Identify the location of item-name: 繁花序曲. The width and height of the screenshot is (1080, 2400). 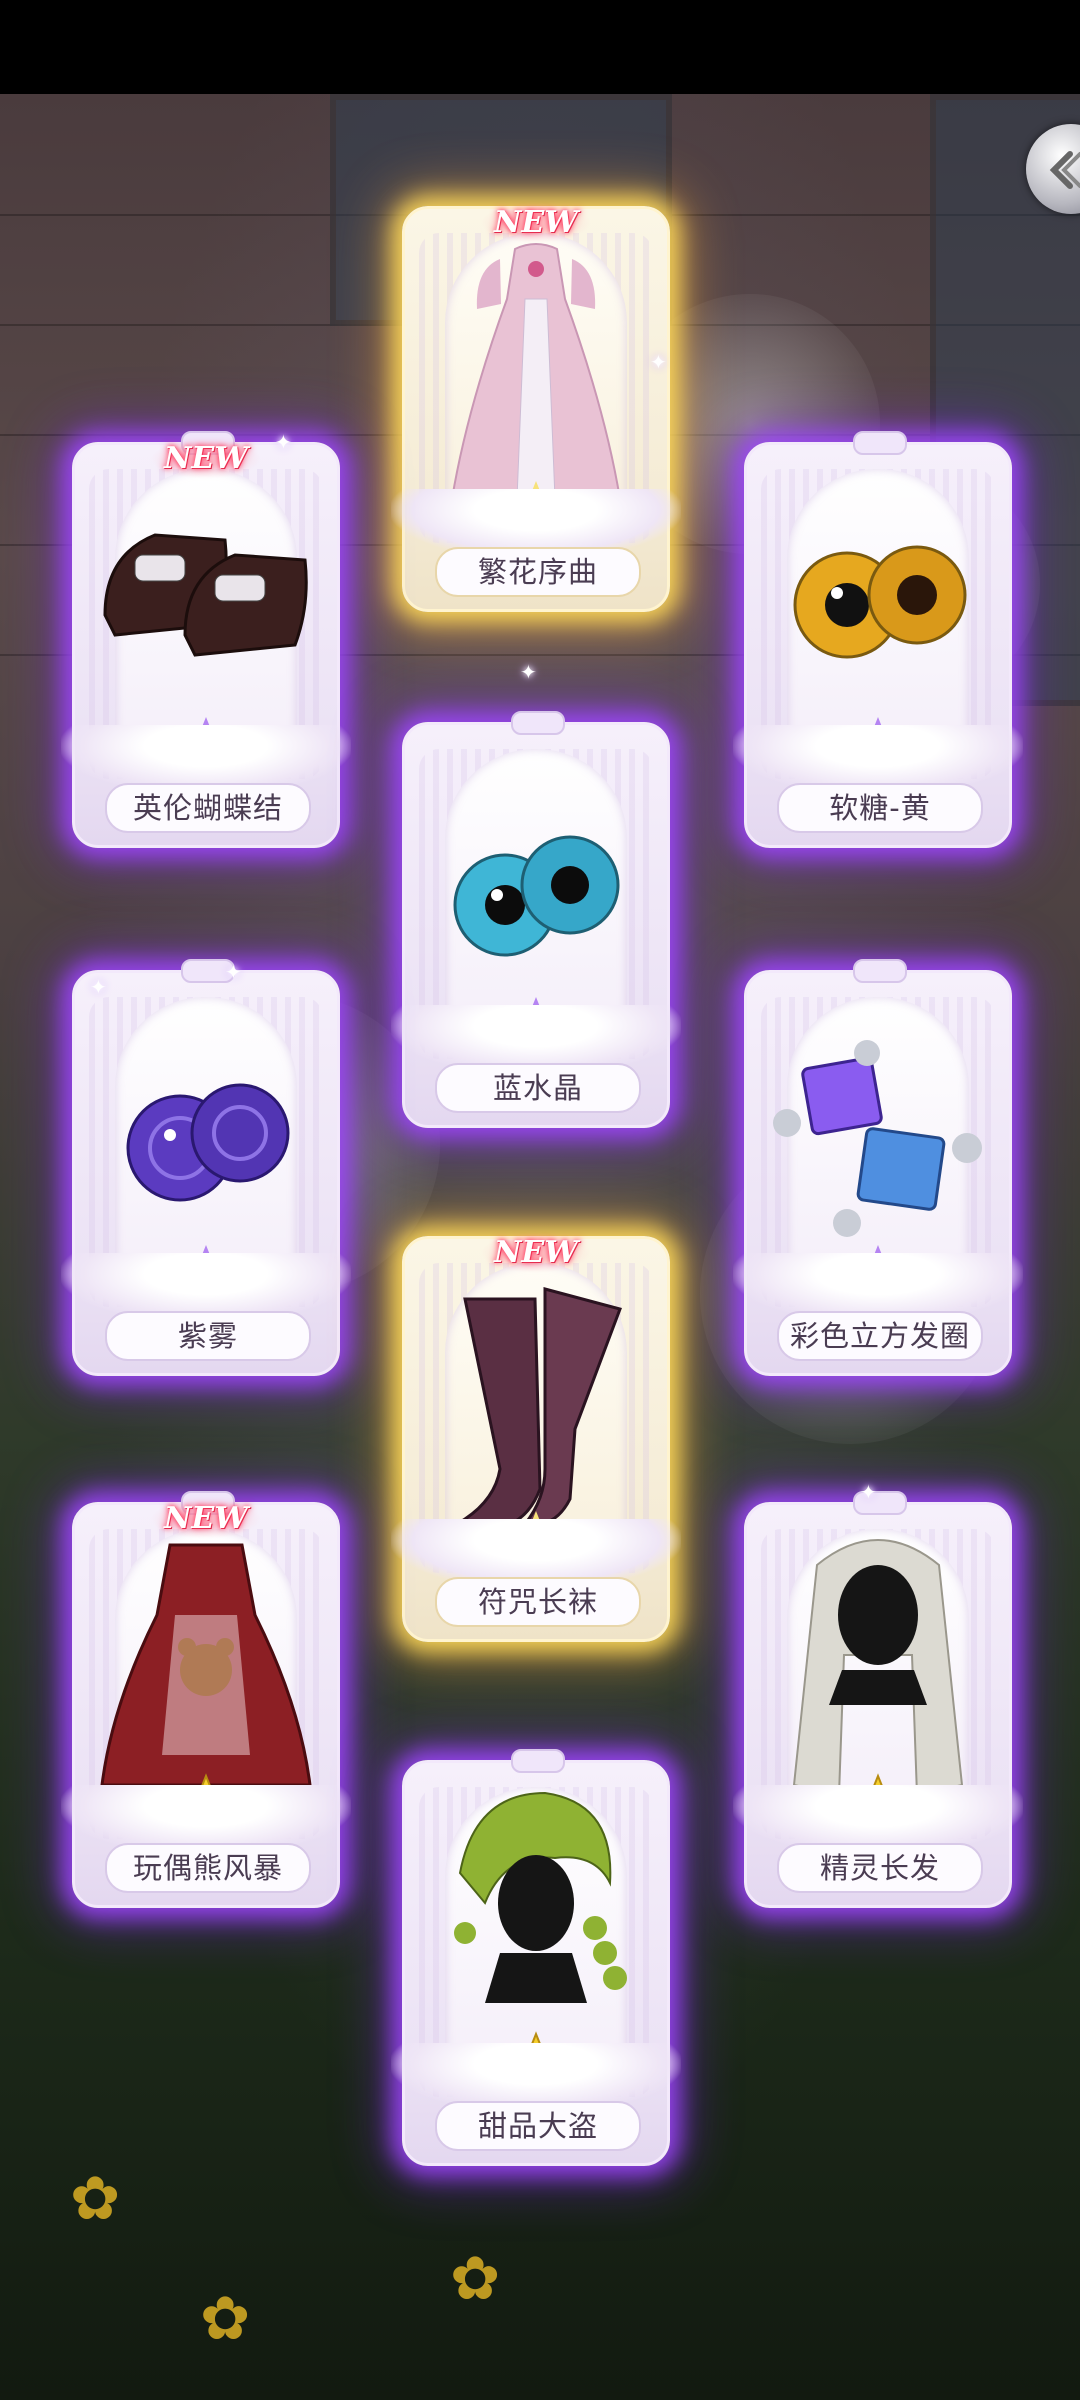
(538, 572).